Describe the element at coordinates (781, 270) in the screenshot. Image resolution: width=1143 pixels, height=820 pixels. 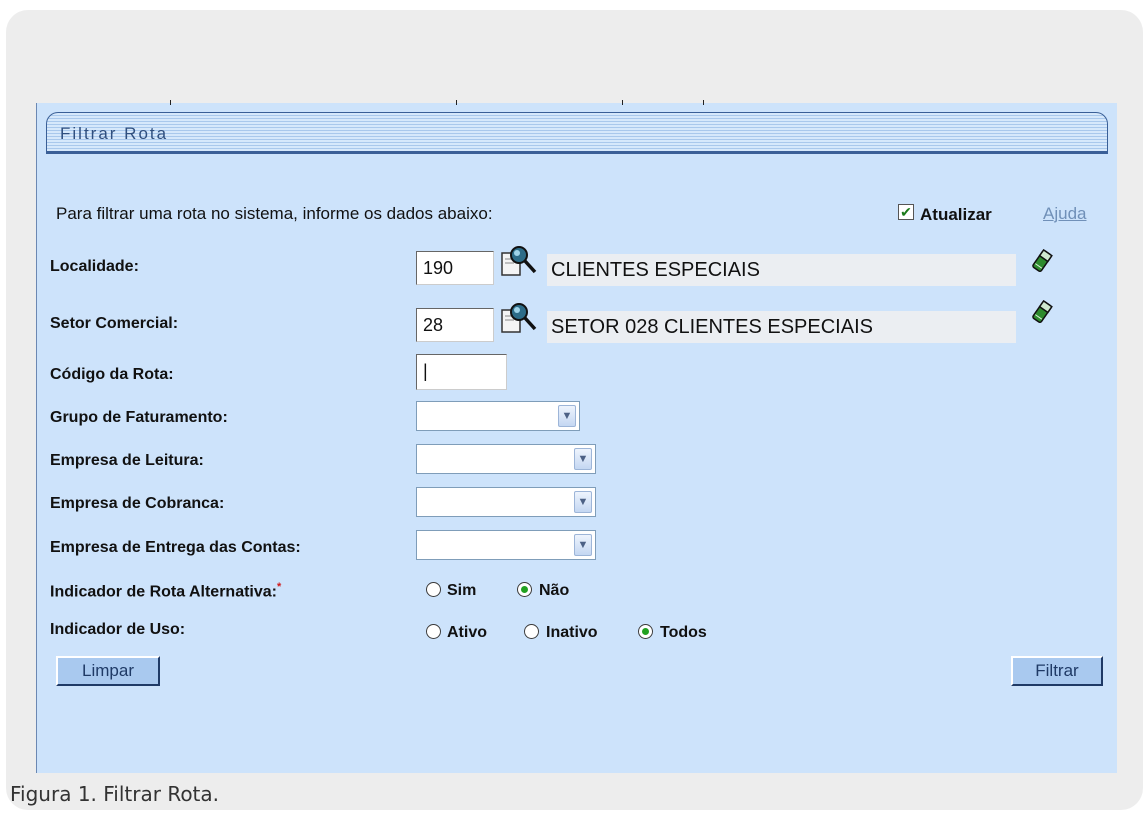
I see `localidade-name-field: CLIENTES ESPECIAIS` at that location.